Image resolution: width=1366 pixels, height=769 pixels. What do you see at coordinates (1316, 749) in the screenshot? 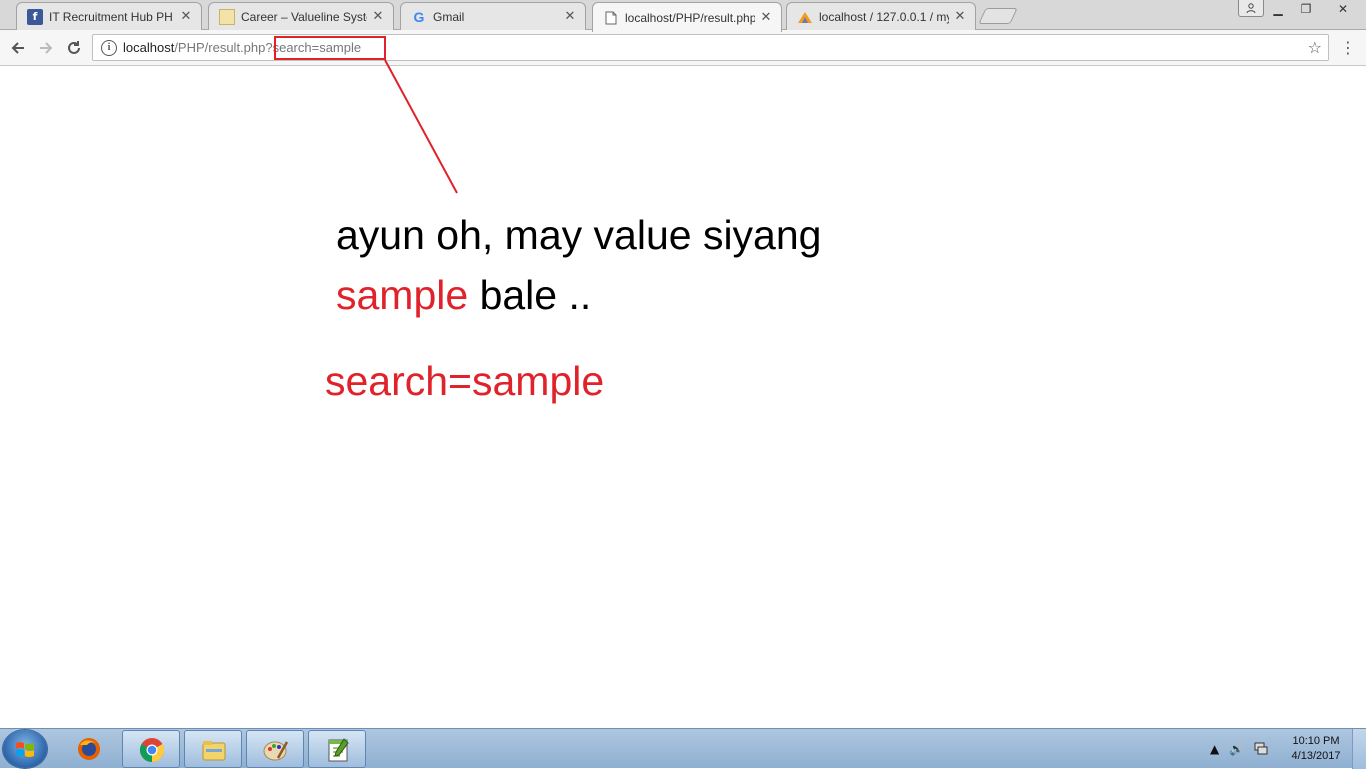
I see `clock: 10:10 PM 4/13/2017` at bounding box center [1316, 749].